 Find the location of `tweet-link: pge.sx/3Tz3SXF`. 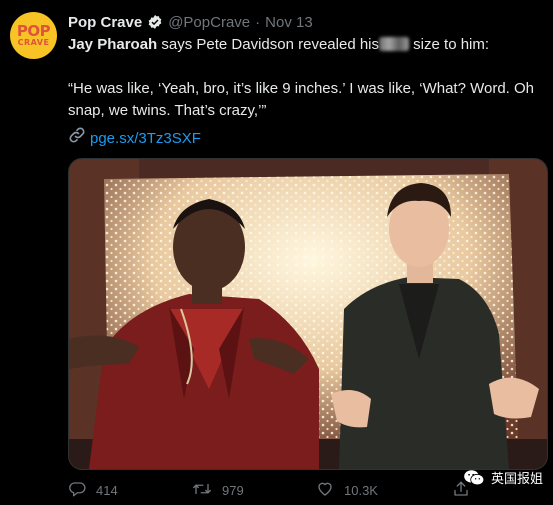

tweet-link: pge.sx/3Tz3SXF is located at coordinates (145, 139).